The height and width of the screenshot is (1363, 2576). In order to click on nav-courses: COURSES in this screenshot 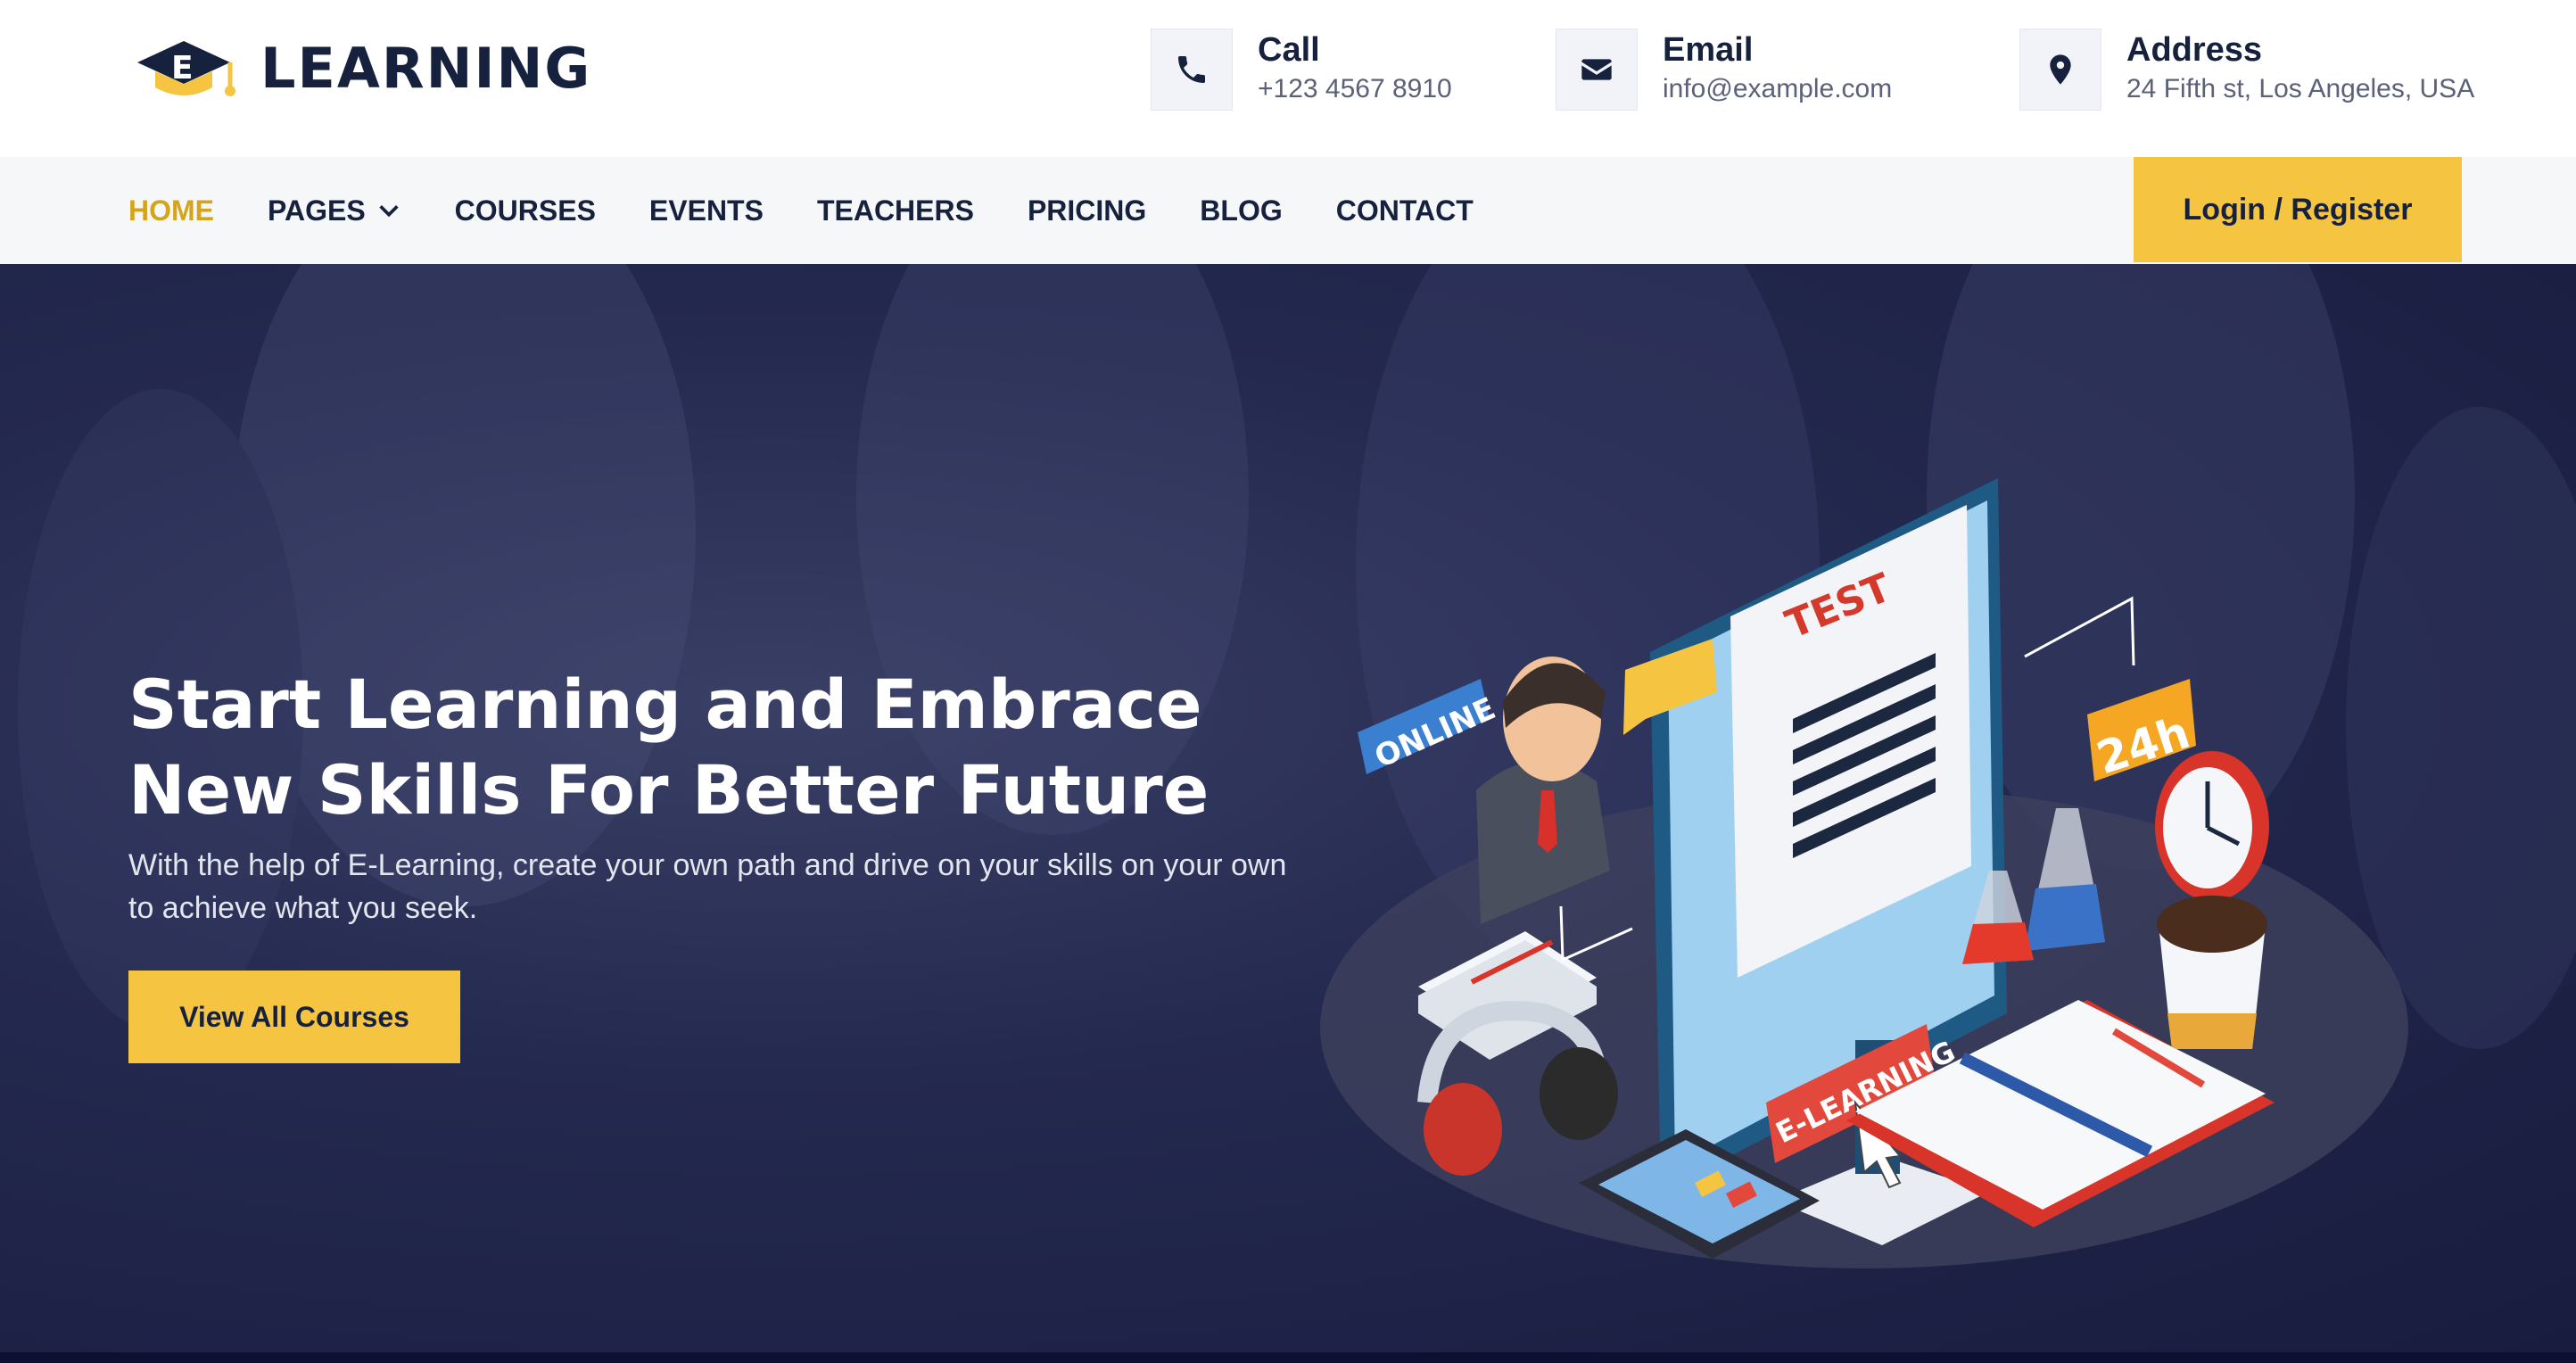, I will do `click(525, 211)`.